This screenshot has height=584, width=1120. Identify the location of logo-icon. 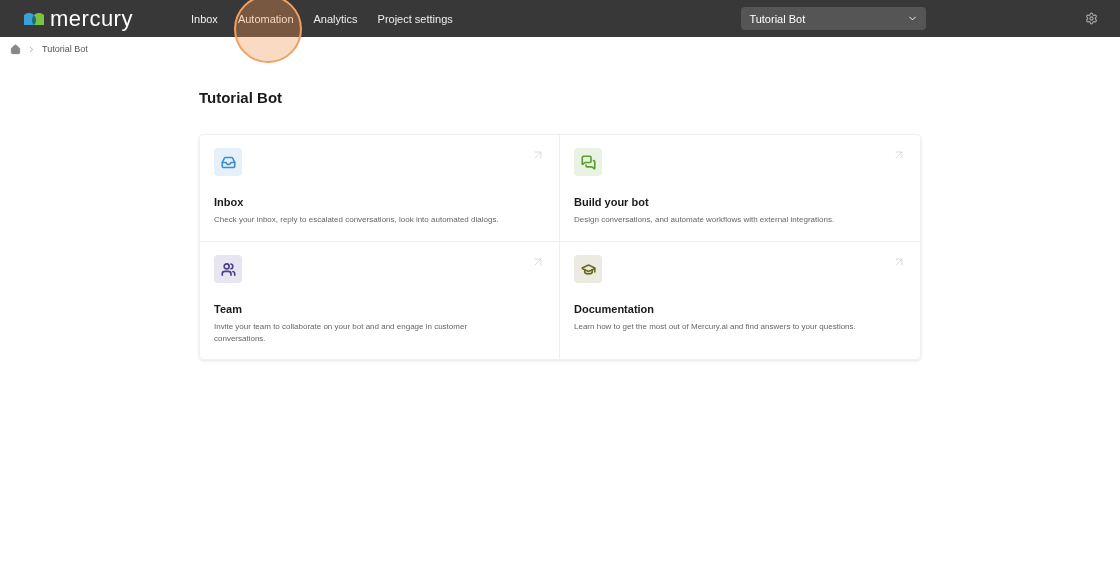
(34, 18).